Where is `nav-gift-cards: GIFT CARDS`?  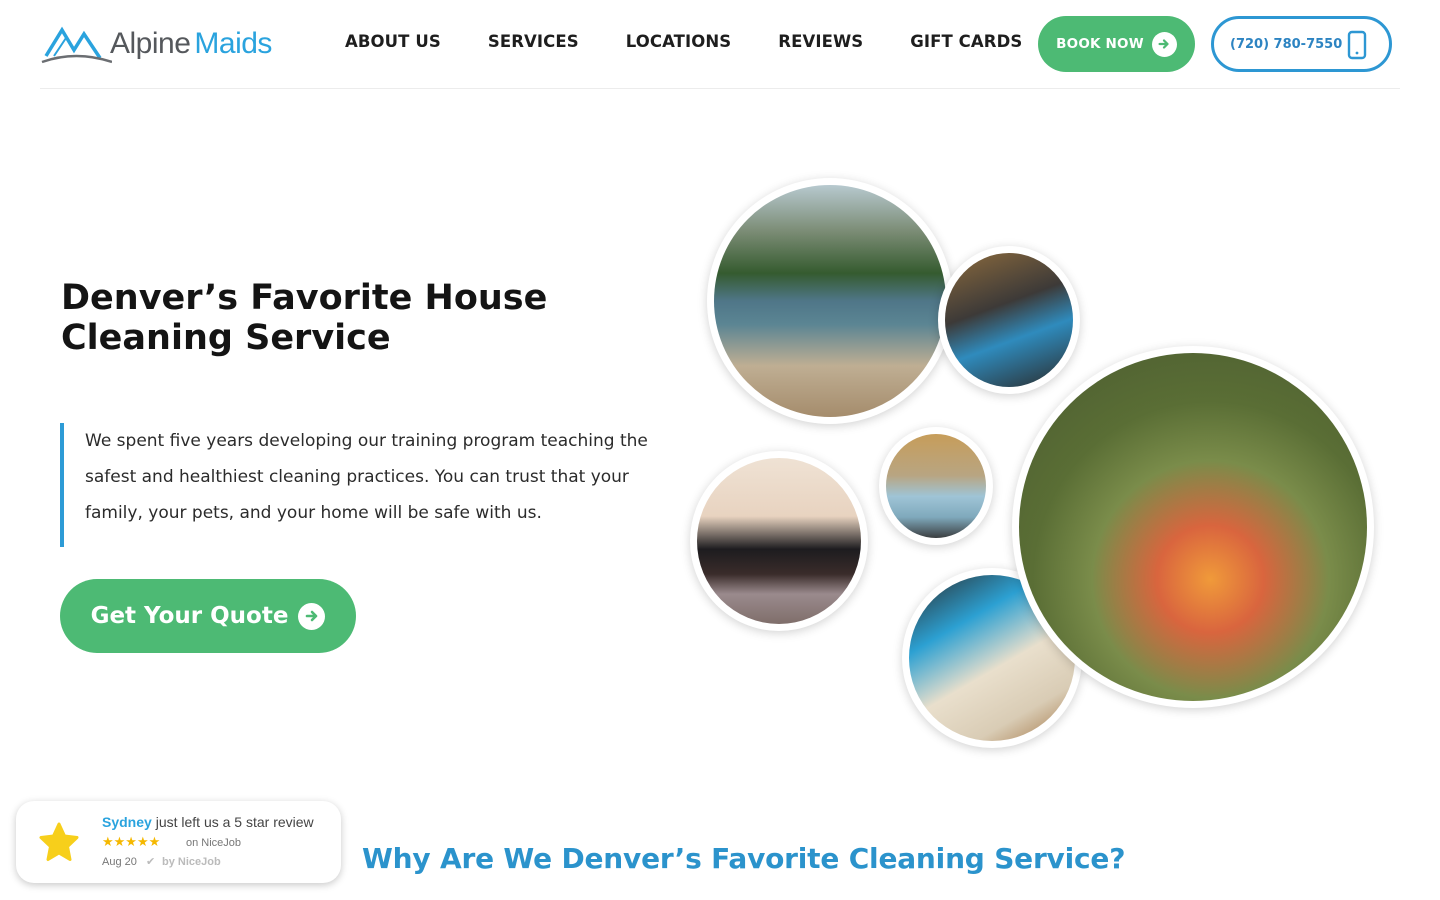 nav-gift-cards: GIFT CARDS is located at coordinates (966, 41).